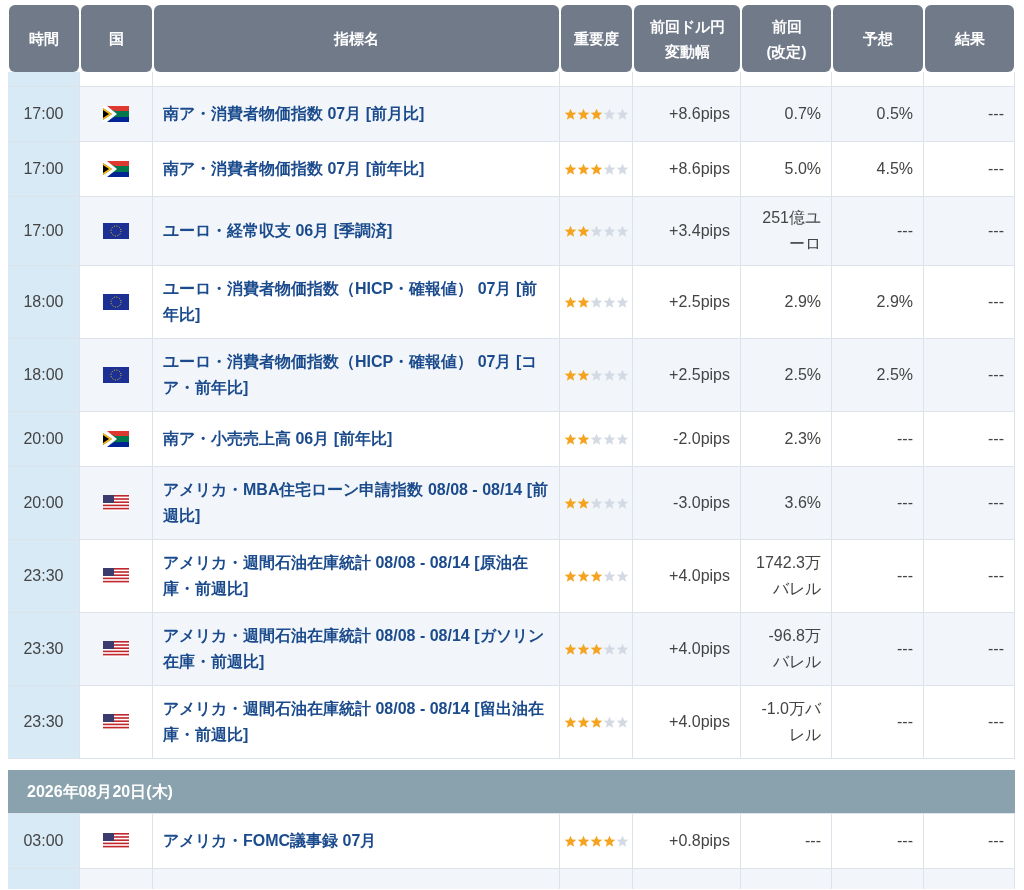  What do you see at coordinates (687, 38) in the screenshot?
I see `column-header: 前回ドル円 変動幅` at bounding box center [687, 38].